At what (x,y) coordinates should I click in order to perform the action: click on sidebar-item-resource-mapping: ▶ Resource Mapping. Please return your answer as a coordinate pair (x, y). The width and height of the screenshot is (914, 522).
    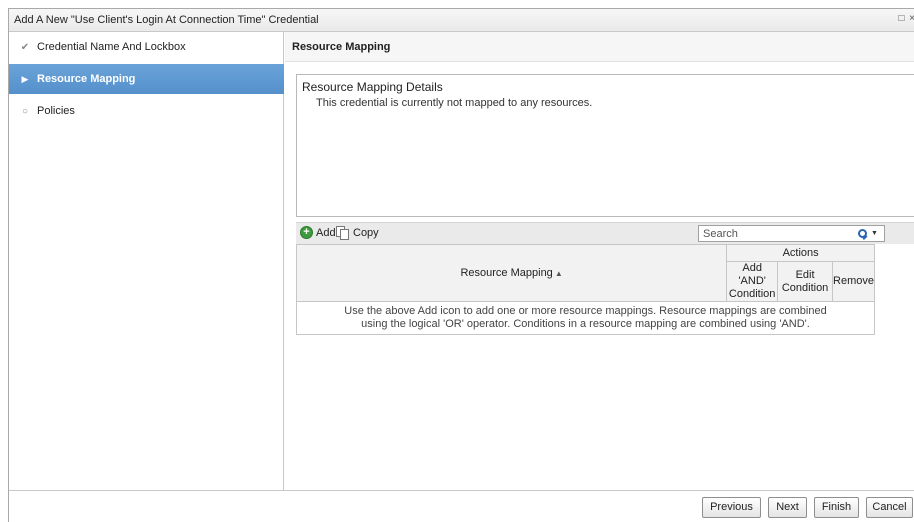
    Looking at the image, I should click on (146, 79).